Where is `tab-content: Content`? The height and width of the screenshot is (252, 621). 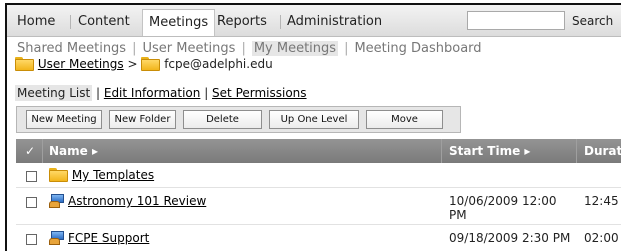 tab-content: Content is located at coordinates (104, 22).